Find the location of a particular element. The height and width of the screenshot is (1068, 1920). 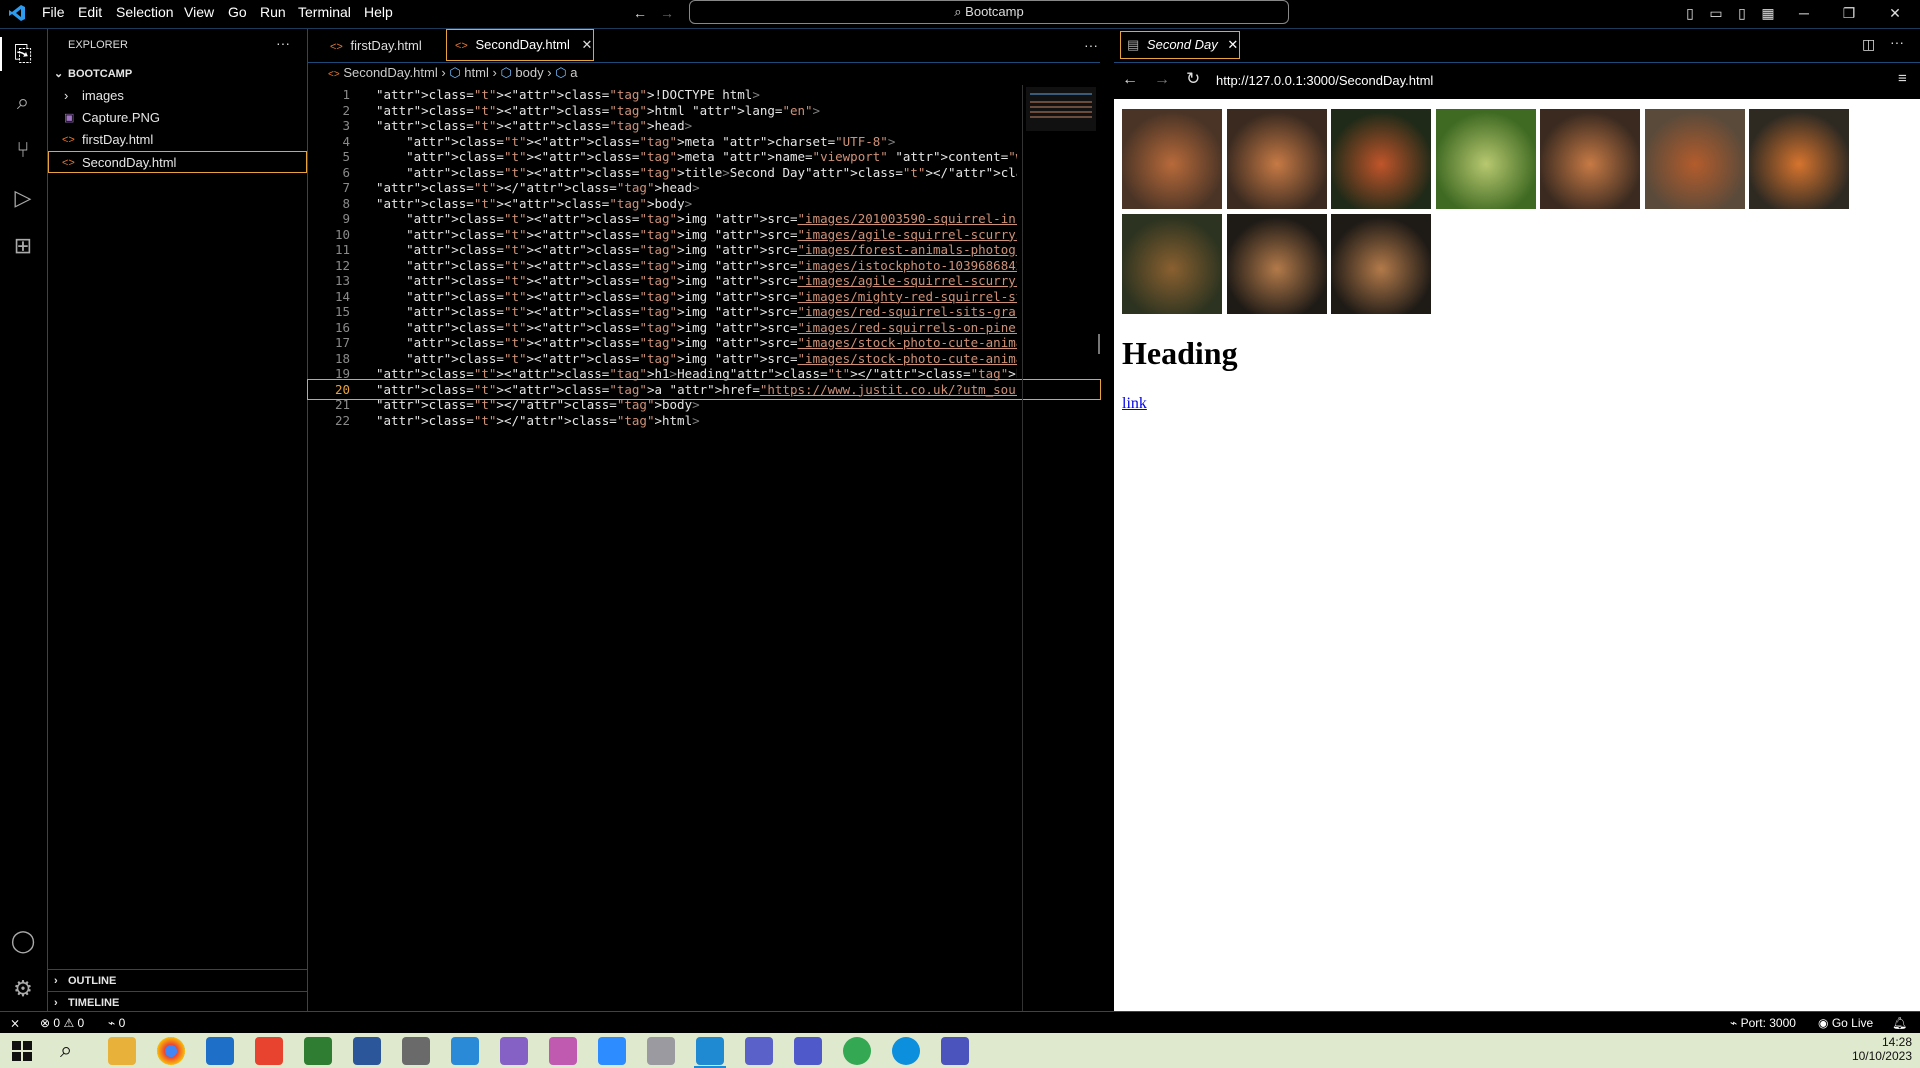

vscode-taskbar-icon is located at coordinates (710, 1051).